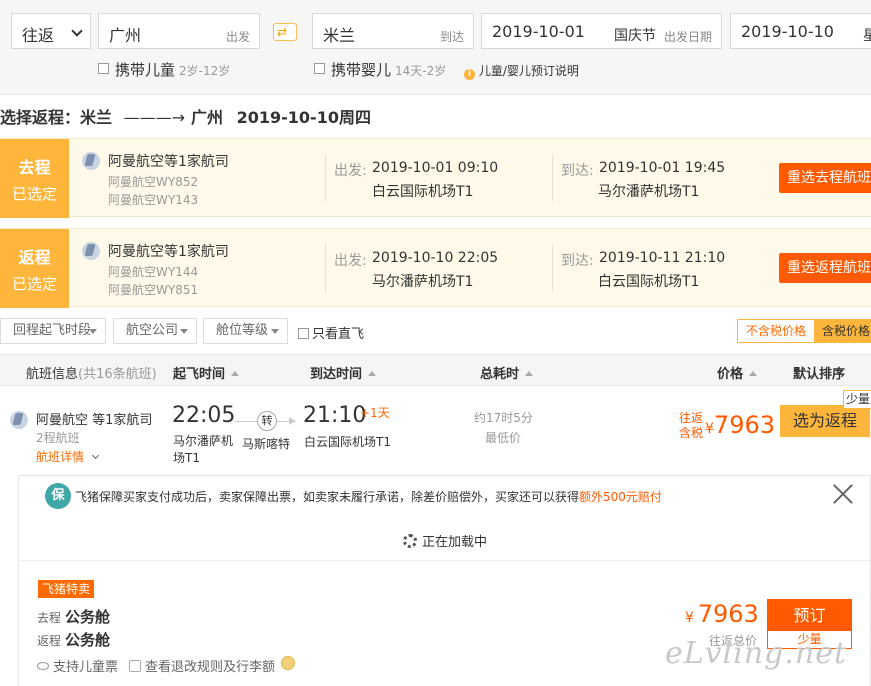 This screenshot has width=871, height=686. What do you see at coordinates (94, 420) in the screenshot?
I see `airline-name: 阿曼航空 等1家航司` at bounding box center [94, 420].